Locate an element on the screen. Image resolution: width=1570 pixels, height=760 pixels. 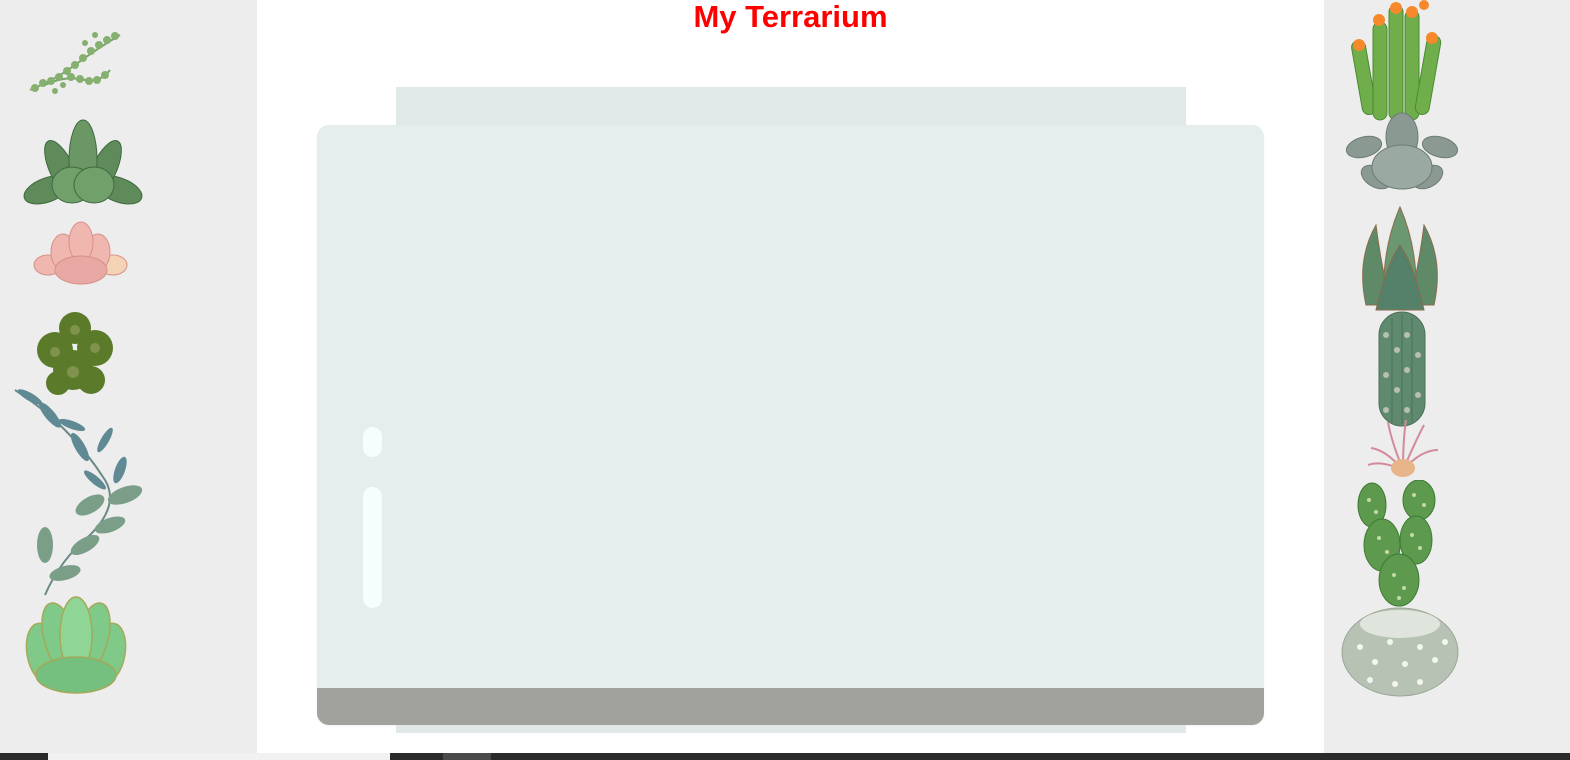
taskbar is located at coordinates (785, 756).